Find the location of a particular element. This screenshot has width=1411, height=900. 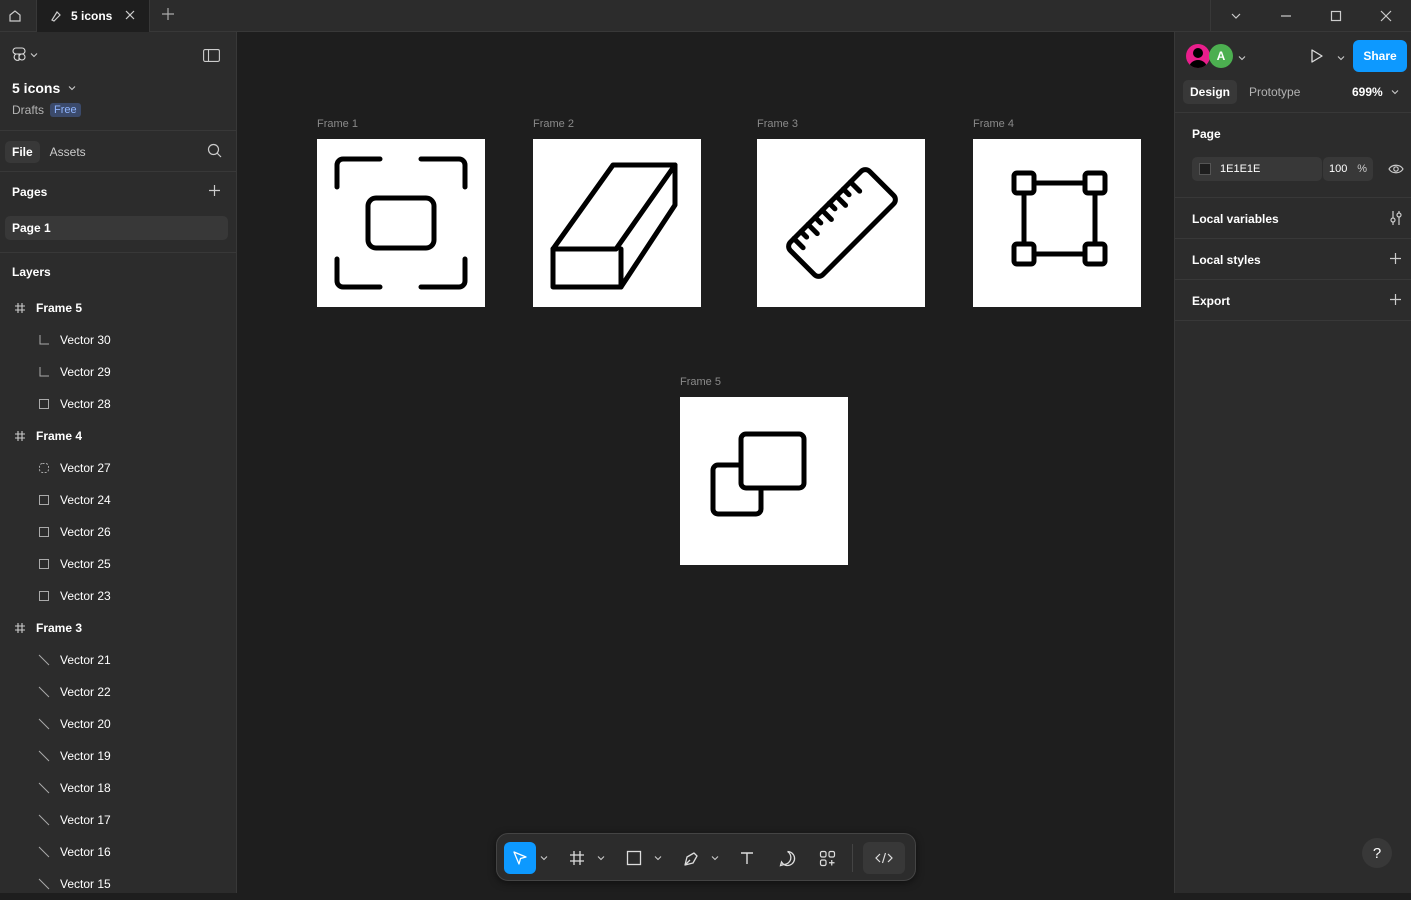

close-icon is located at coordinates (130, 16).